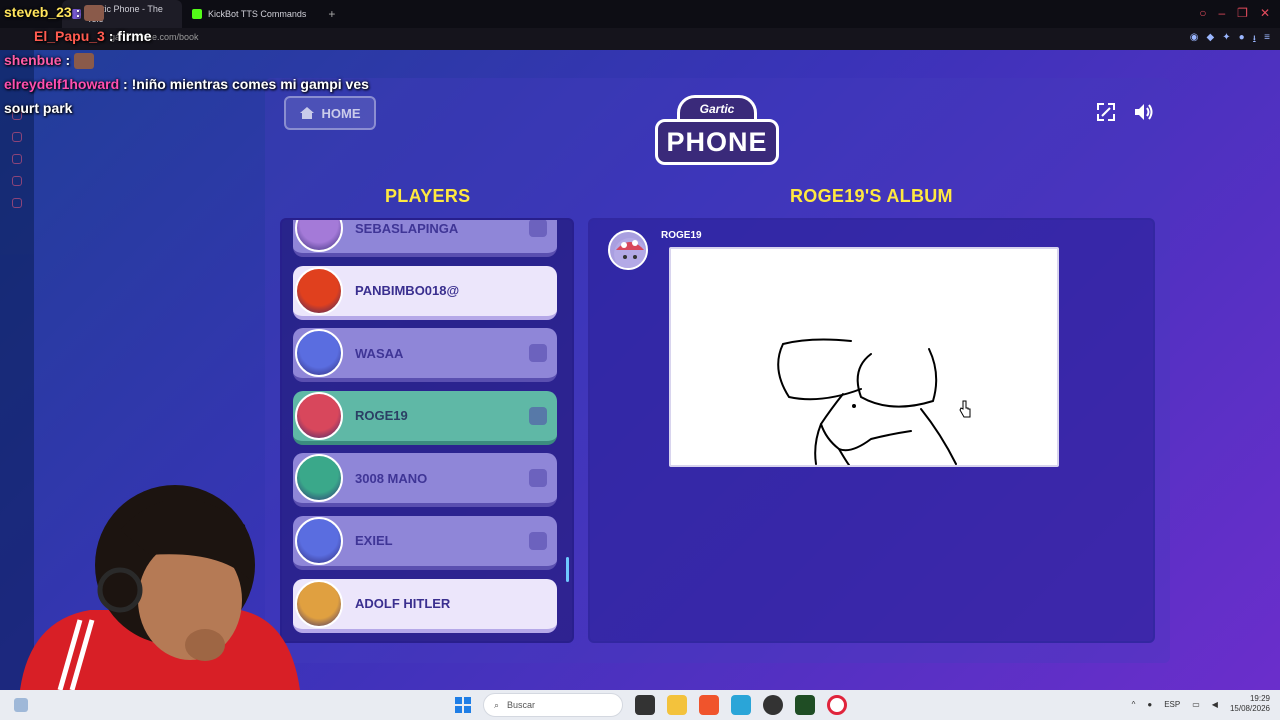 This screenshot has height=720, width=1280. I want to click on player-name: SEBASLAPINGA, so click(407, 228).